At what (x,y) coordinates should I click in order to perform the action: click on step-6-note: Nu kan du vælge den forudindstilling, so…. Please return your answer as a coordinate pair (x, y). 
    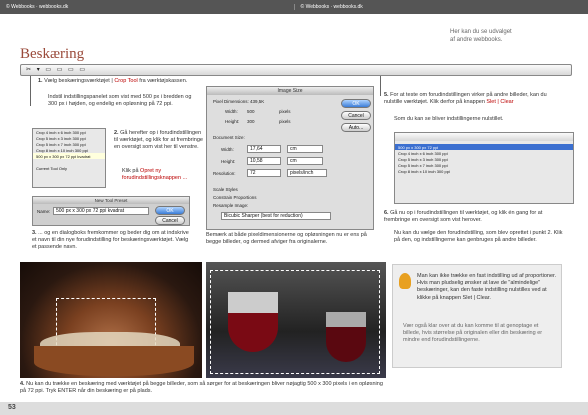
    Looking at the image, I should click on (478, 237).